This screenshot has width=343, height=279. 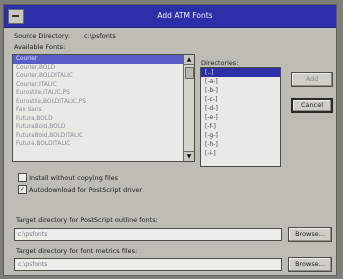 What do you see at coordinates (77, 251) in the screenshot?
I see `target-metrics-label: Target directory for font metrics files:` at bounding box center [77, 251].